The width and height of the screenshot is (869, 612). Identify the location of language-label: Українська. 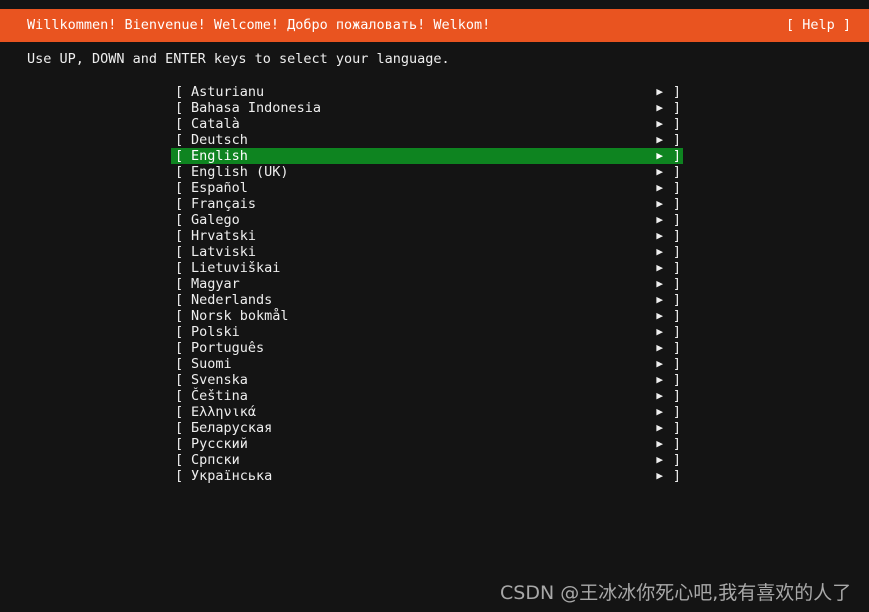
(232, 476).